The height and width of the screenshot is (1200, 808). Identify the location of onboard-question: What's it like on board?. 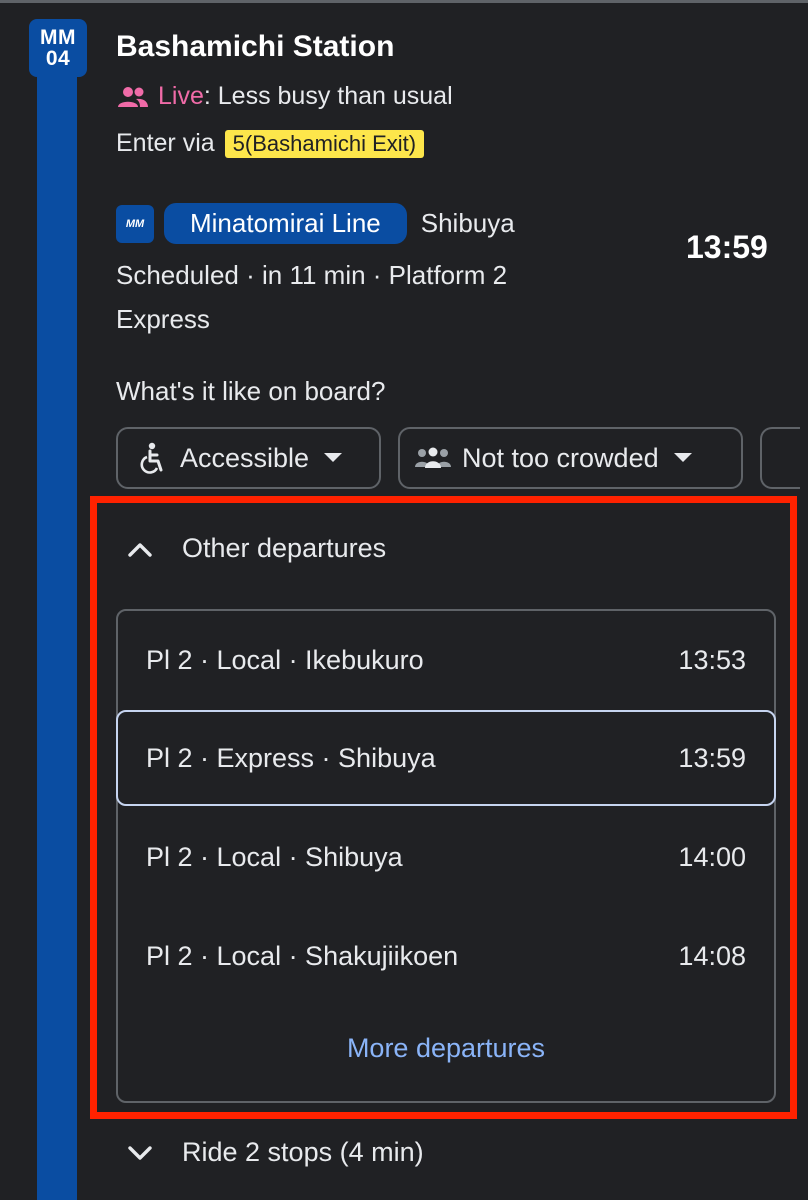
(251, 391).